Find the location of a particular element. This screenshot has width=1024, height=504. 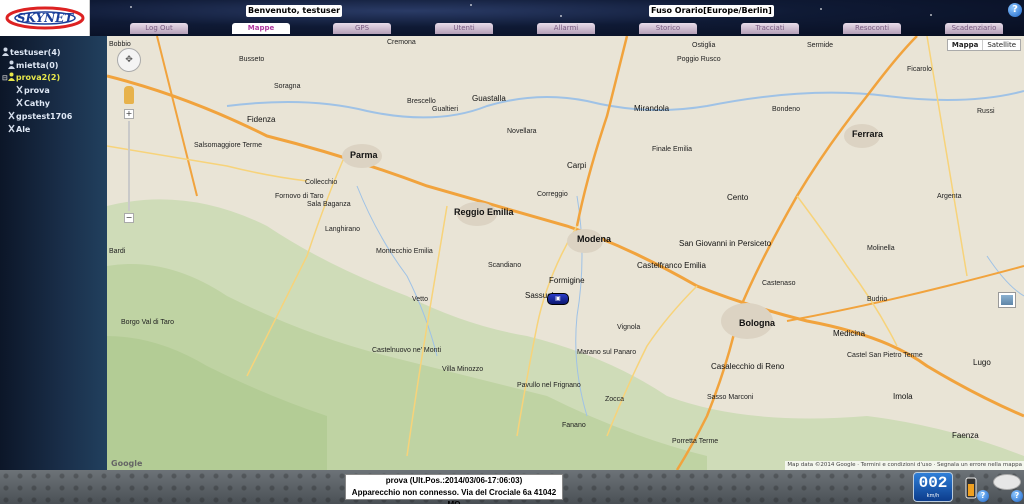

city-label: Mirandola is located at coordinates (652, 108).